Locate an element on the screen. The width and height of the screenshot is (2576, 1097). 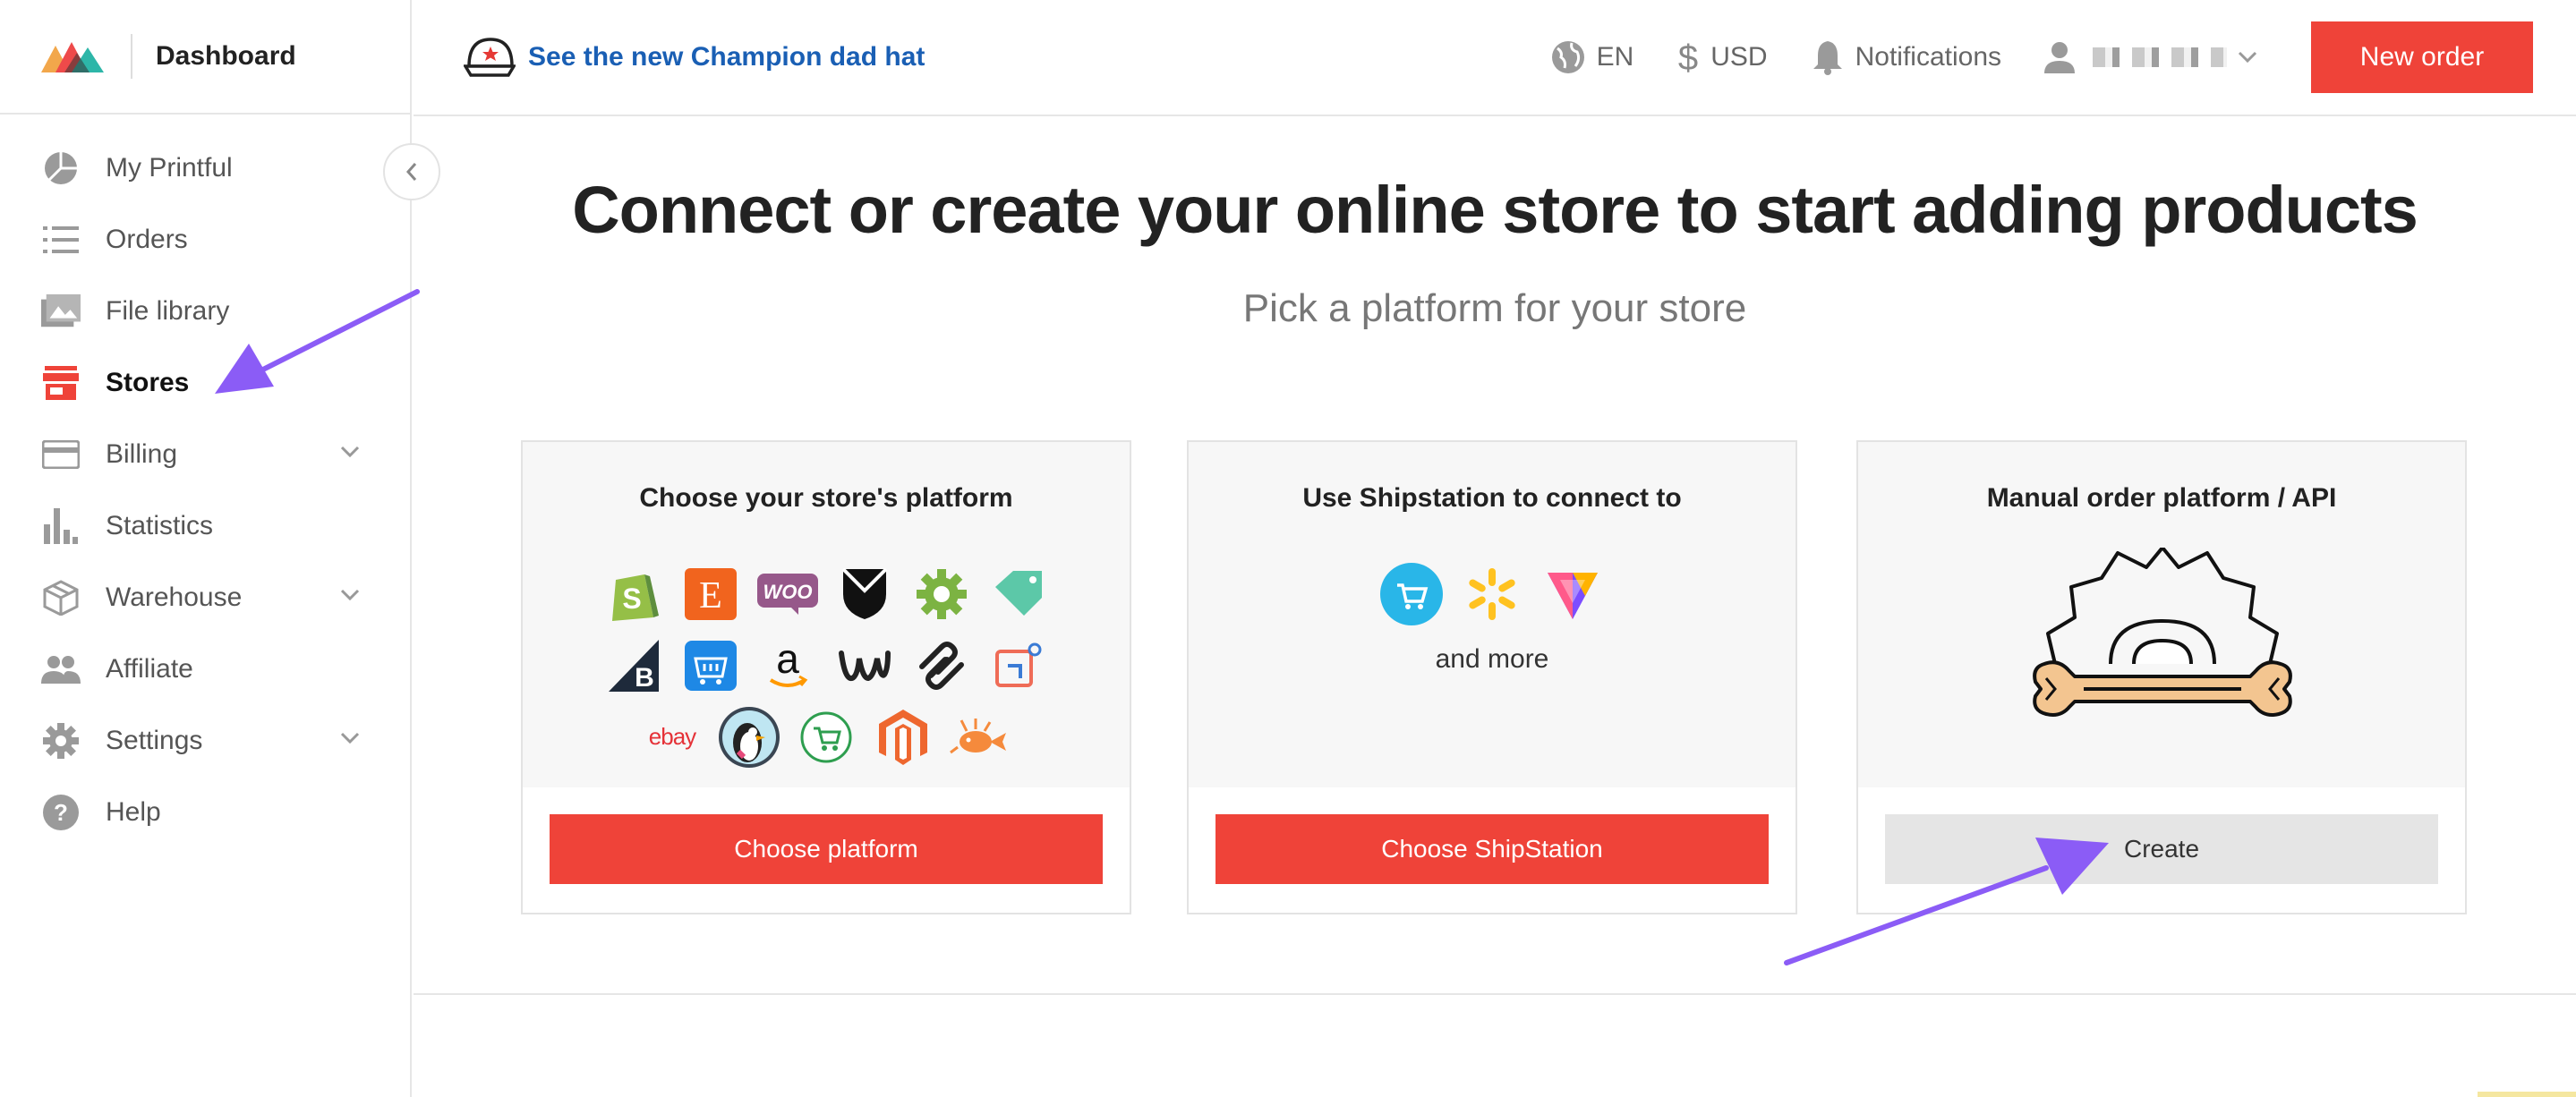
and-more-text: and more is located at coordinates (1492, 659).